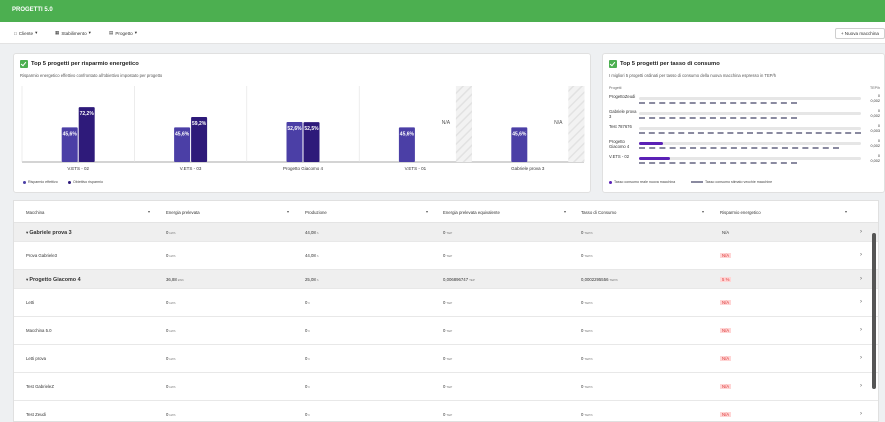 This screenshot has width=885, height=422. I want to click on filter-stabilimento: ▦ Stabilimento ▾, so click(73, 33).